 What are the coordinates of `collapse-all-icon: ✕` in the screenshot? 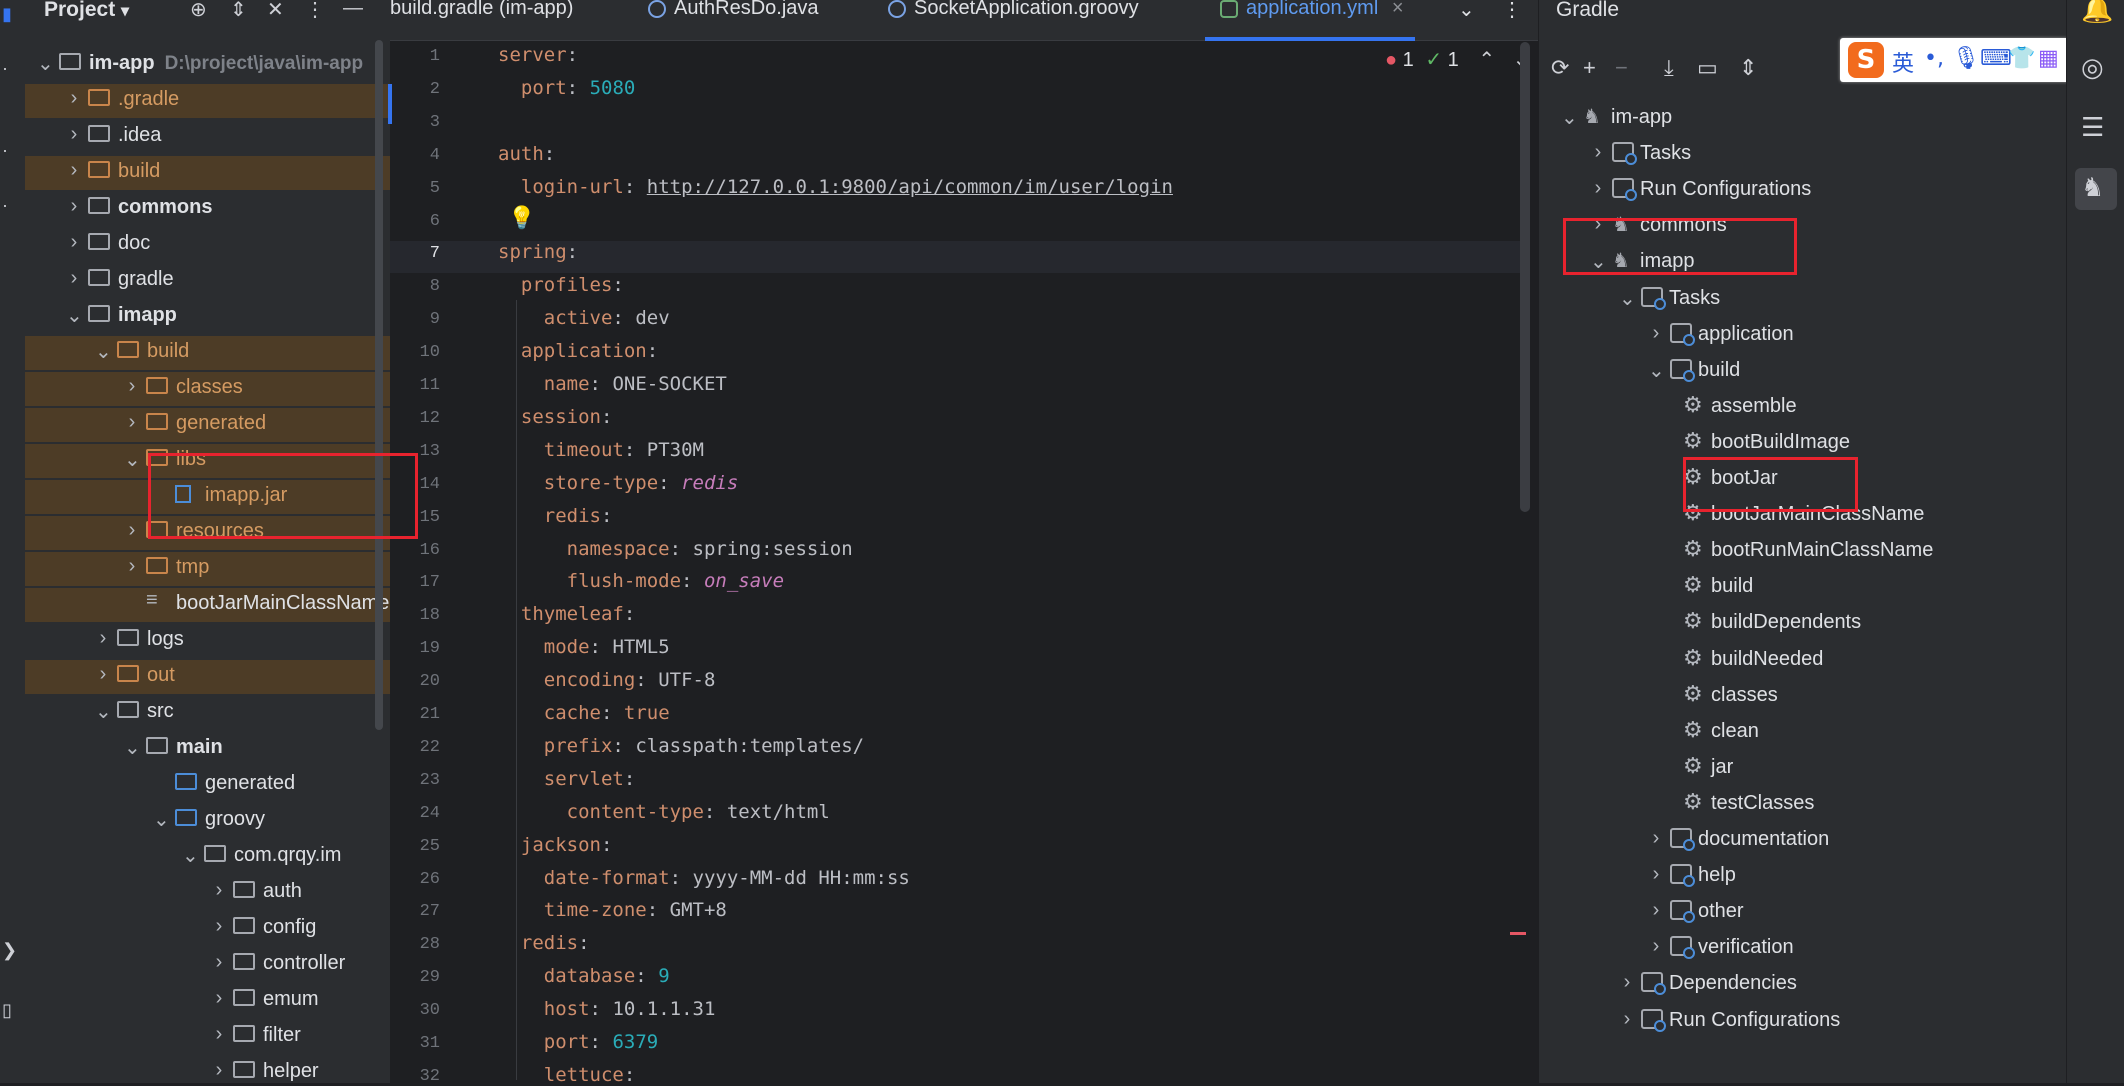 It's located at (275, 11).